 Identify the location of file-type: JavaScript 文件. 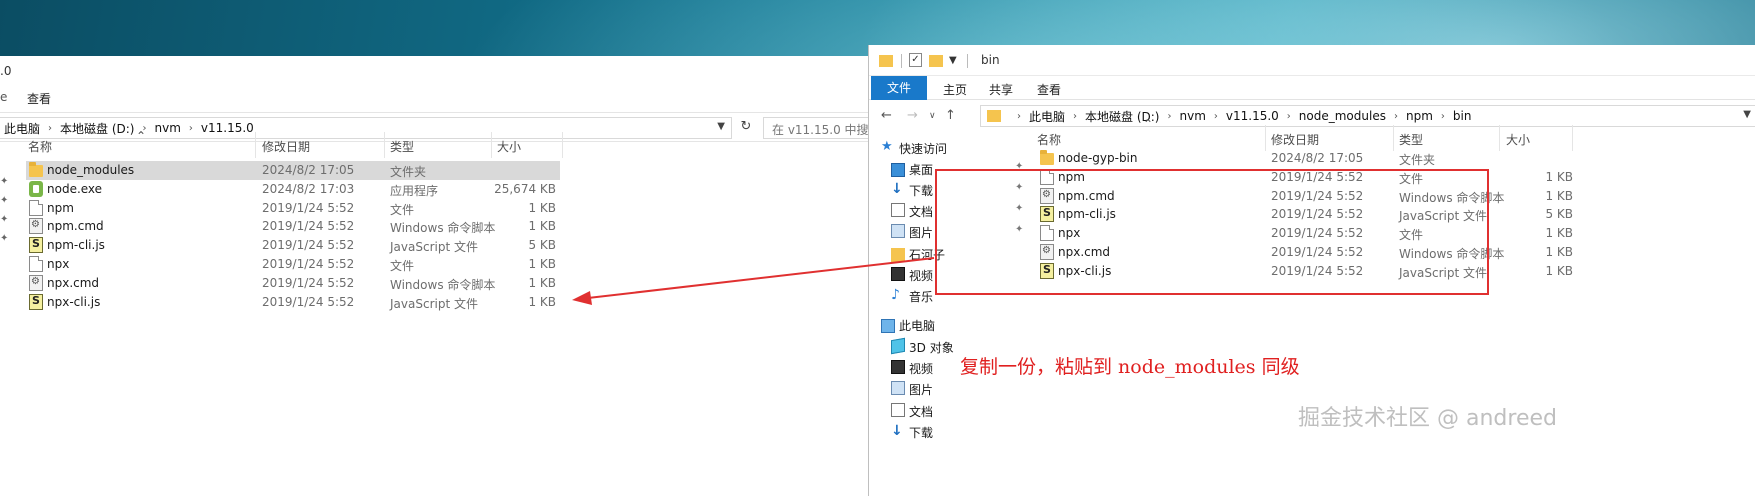
(1443, 216).